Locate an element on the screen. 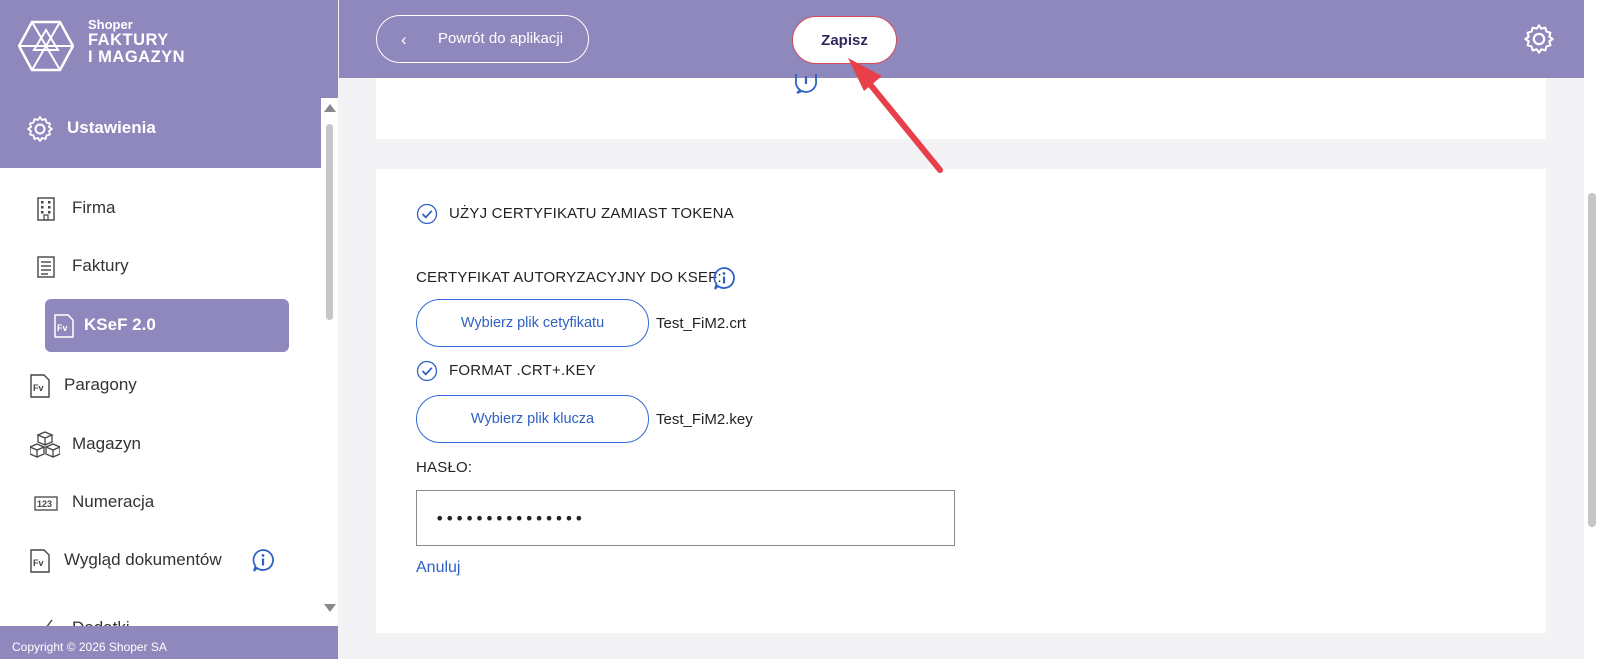  copyright-text: Copyright © 2026 Shoper SA is located at coordinates (89, 647).